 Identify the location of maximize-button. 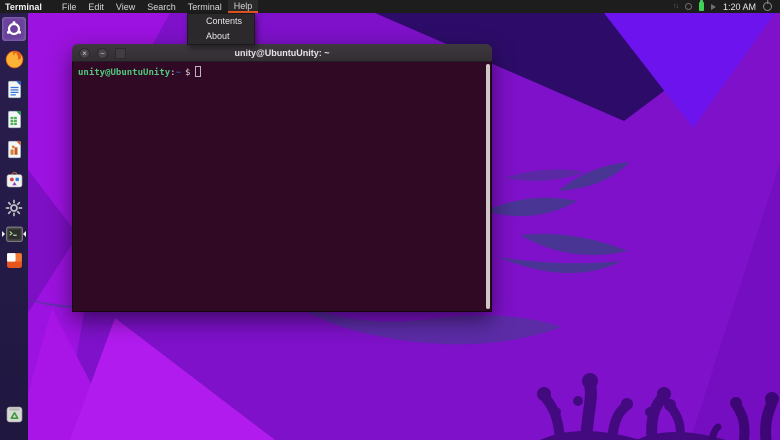
(120, 53).